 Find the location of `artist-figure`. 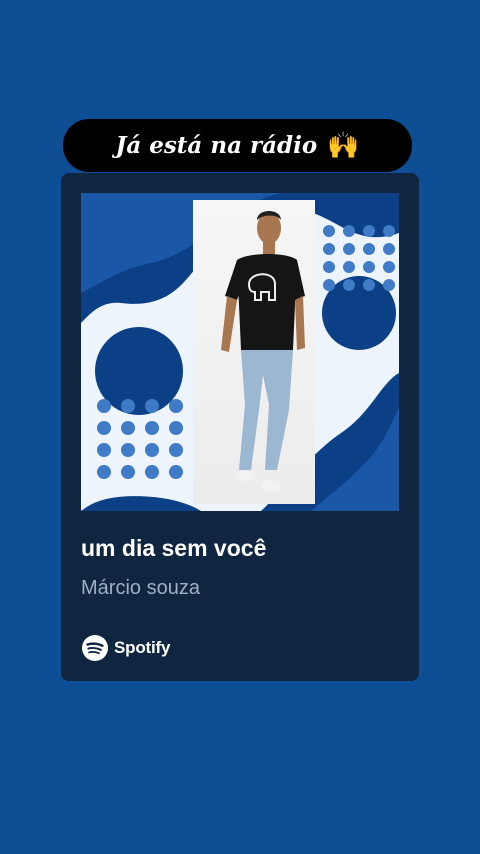

artist-figure is located at coordinates (263, 351).